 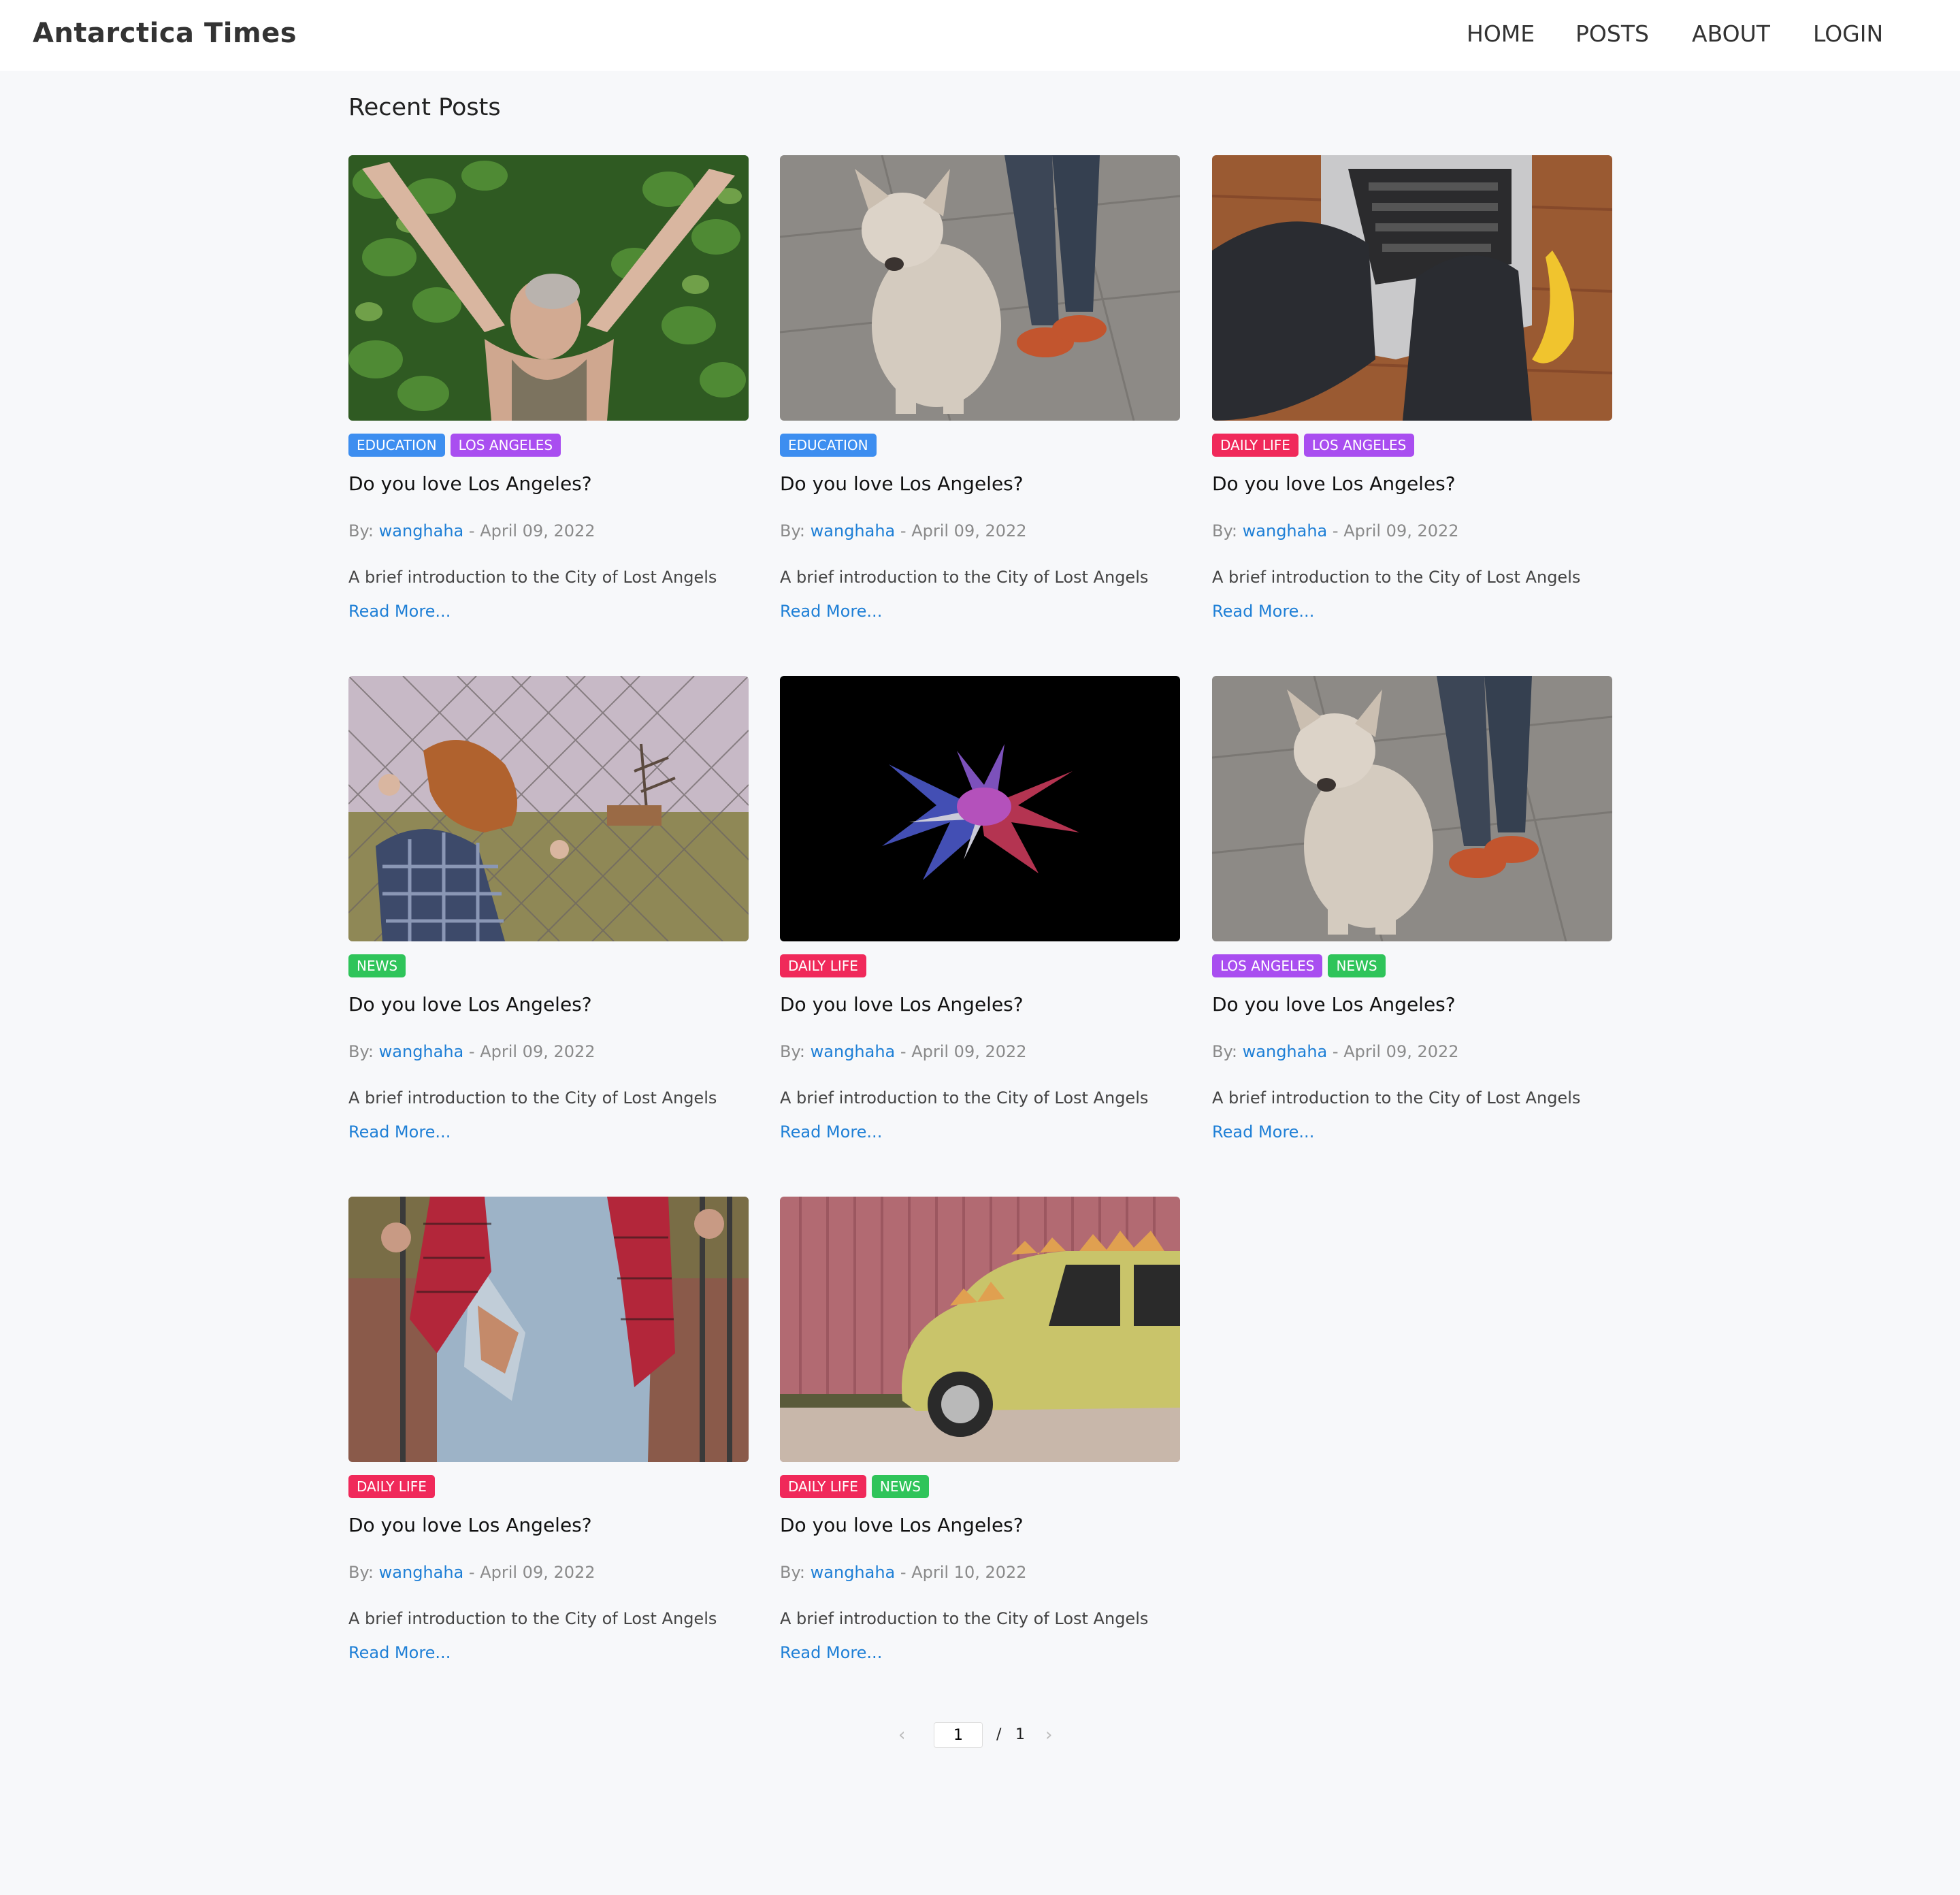 I want to click on ripped-jeans-image, so click(x=548, y=1329).